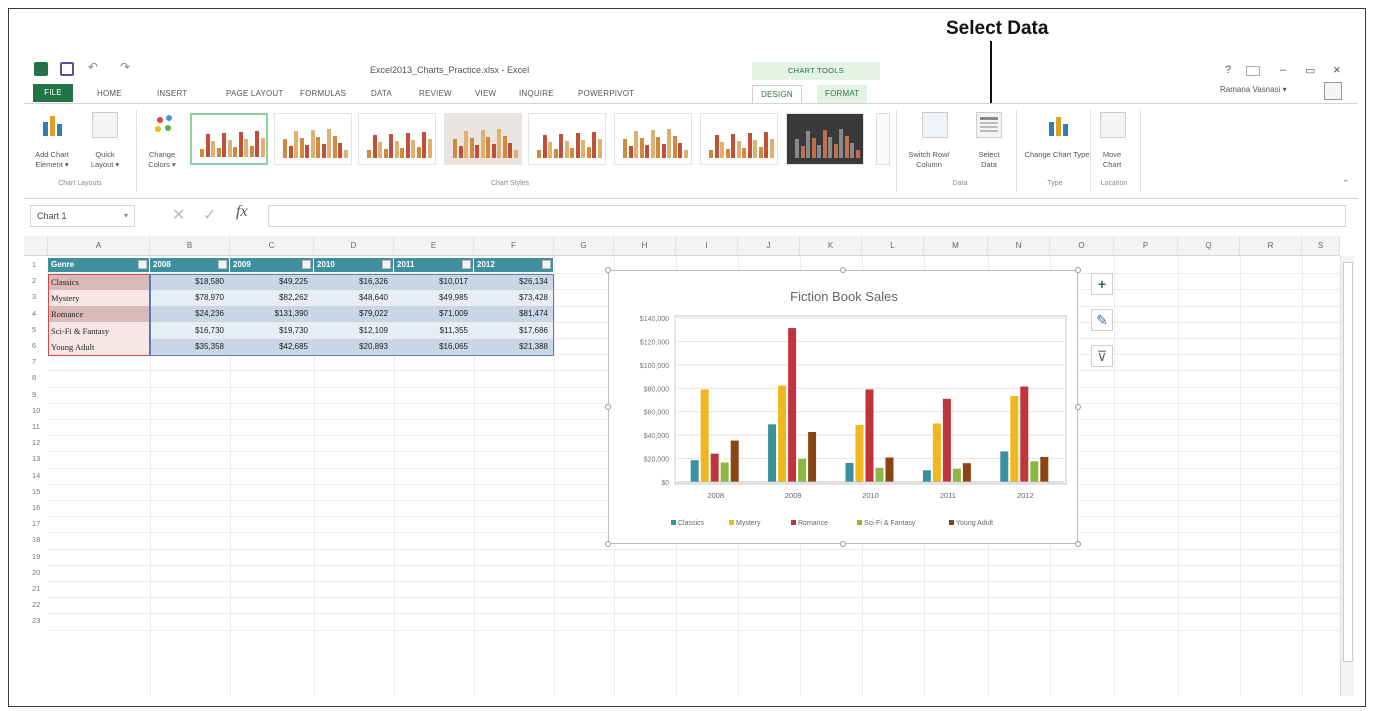  What do you see at coordinates (536, 94) in the screenshot?
I see `tab-inquire: INQUIRE` at bounding box center [536, 94].